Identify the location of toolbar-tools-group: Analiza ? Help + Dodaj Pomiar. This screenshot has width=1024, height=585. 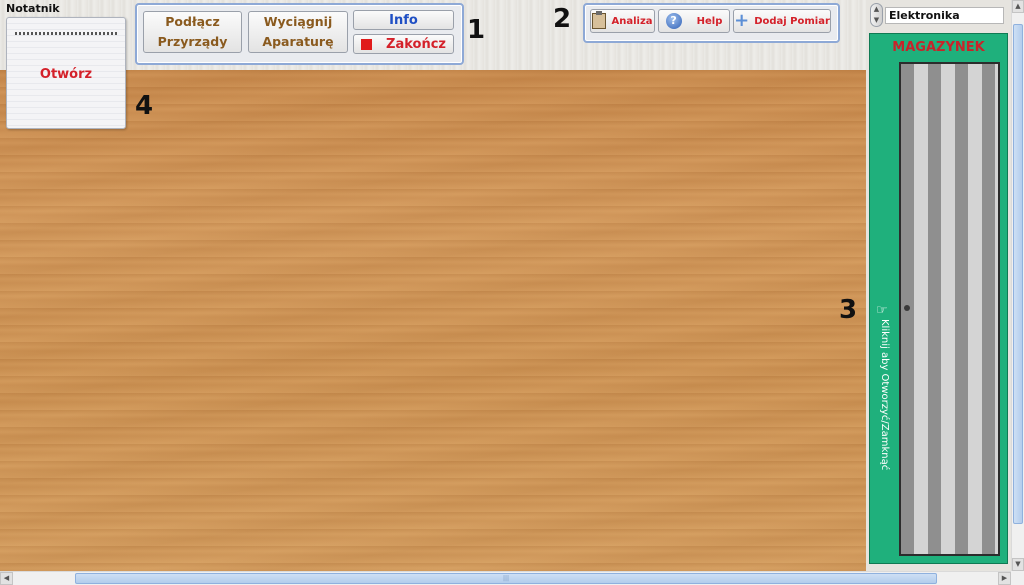
(711, 23).